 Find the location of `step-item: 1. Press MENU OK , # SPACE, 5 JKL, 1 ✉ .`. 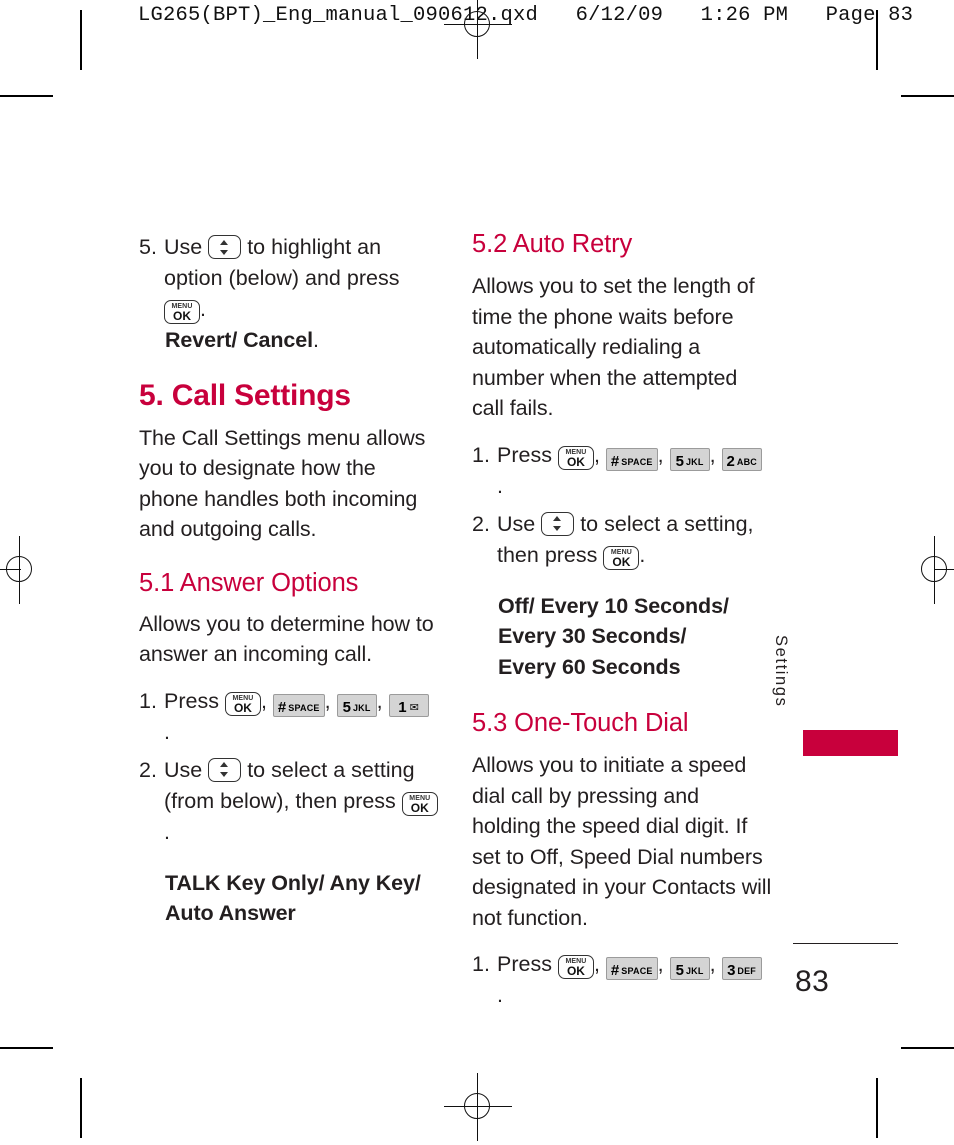

step-item: 1. Press MENU OK , # SPACE, 5 JKL, 1 ✉ . is located at coordinates (289, 717).